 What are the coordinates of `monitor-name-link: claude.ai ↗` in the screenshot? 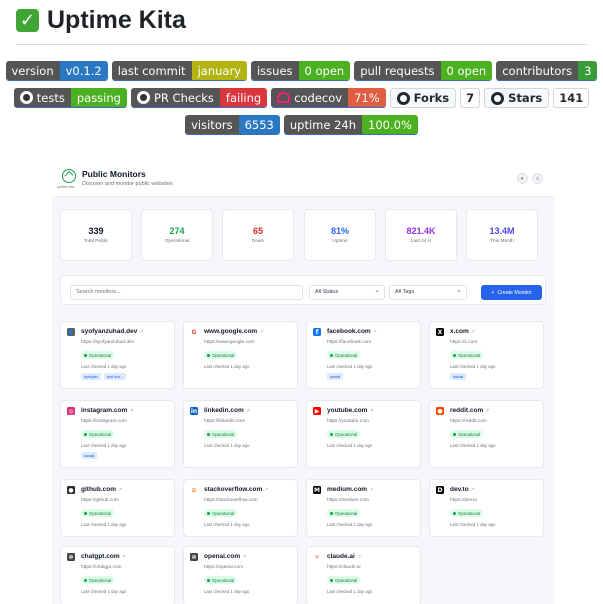 It's located at (344, 556).